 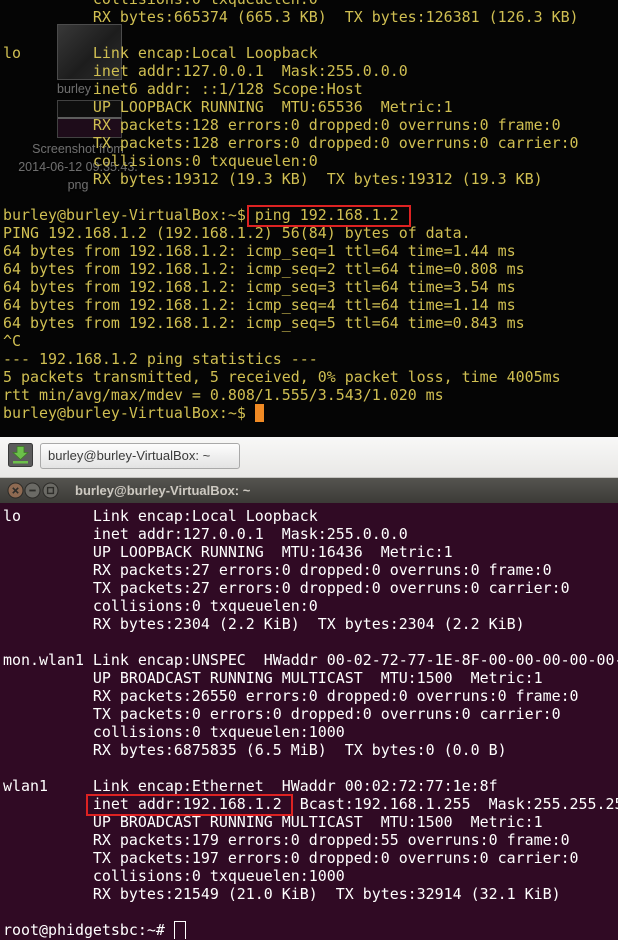 I want to click on maximize-icon, so click(x=50, y=490).